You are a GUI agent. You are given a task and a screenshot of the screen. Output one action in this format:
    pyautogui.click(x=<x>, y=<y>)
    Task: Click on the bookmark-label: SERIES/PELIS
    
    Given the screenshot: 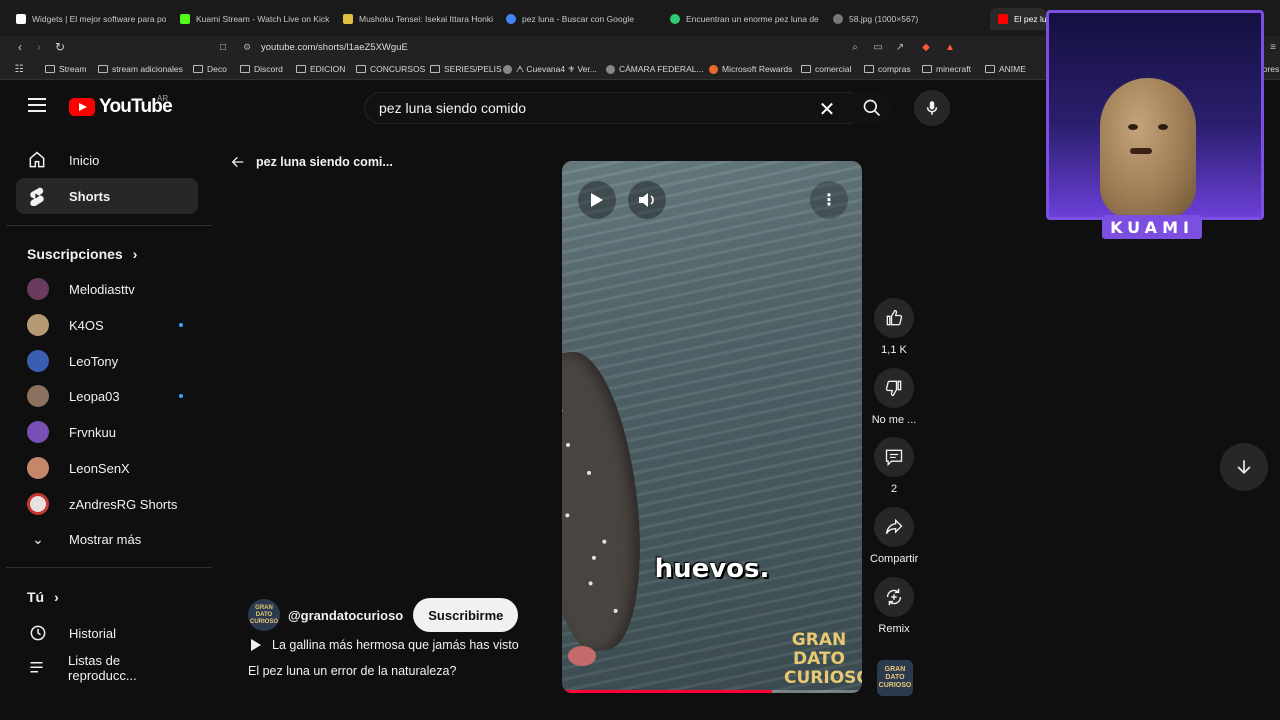 What is the action you would take?
    pyautogui.click(x=473, y=69)
    